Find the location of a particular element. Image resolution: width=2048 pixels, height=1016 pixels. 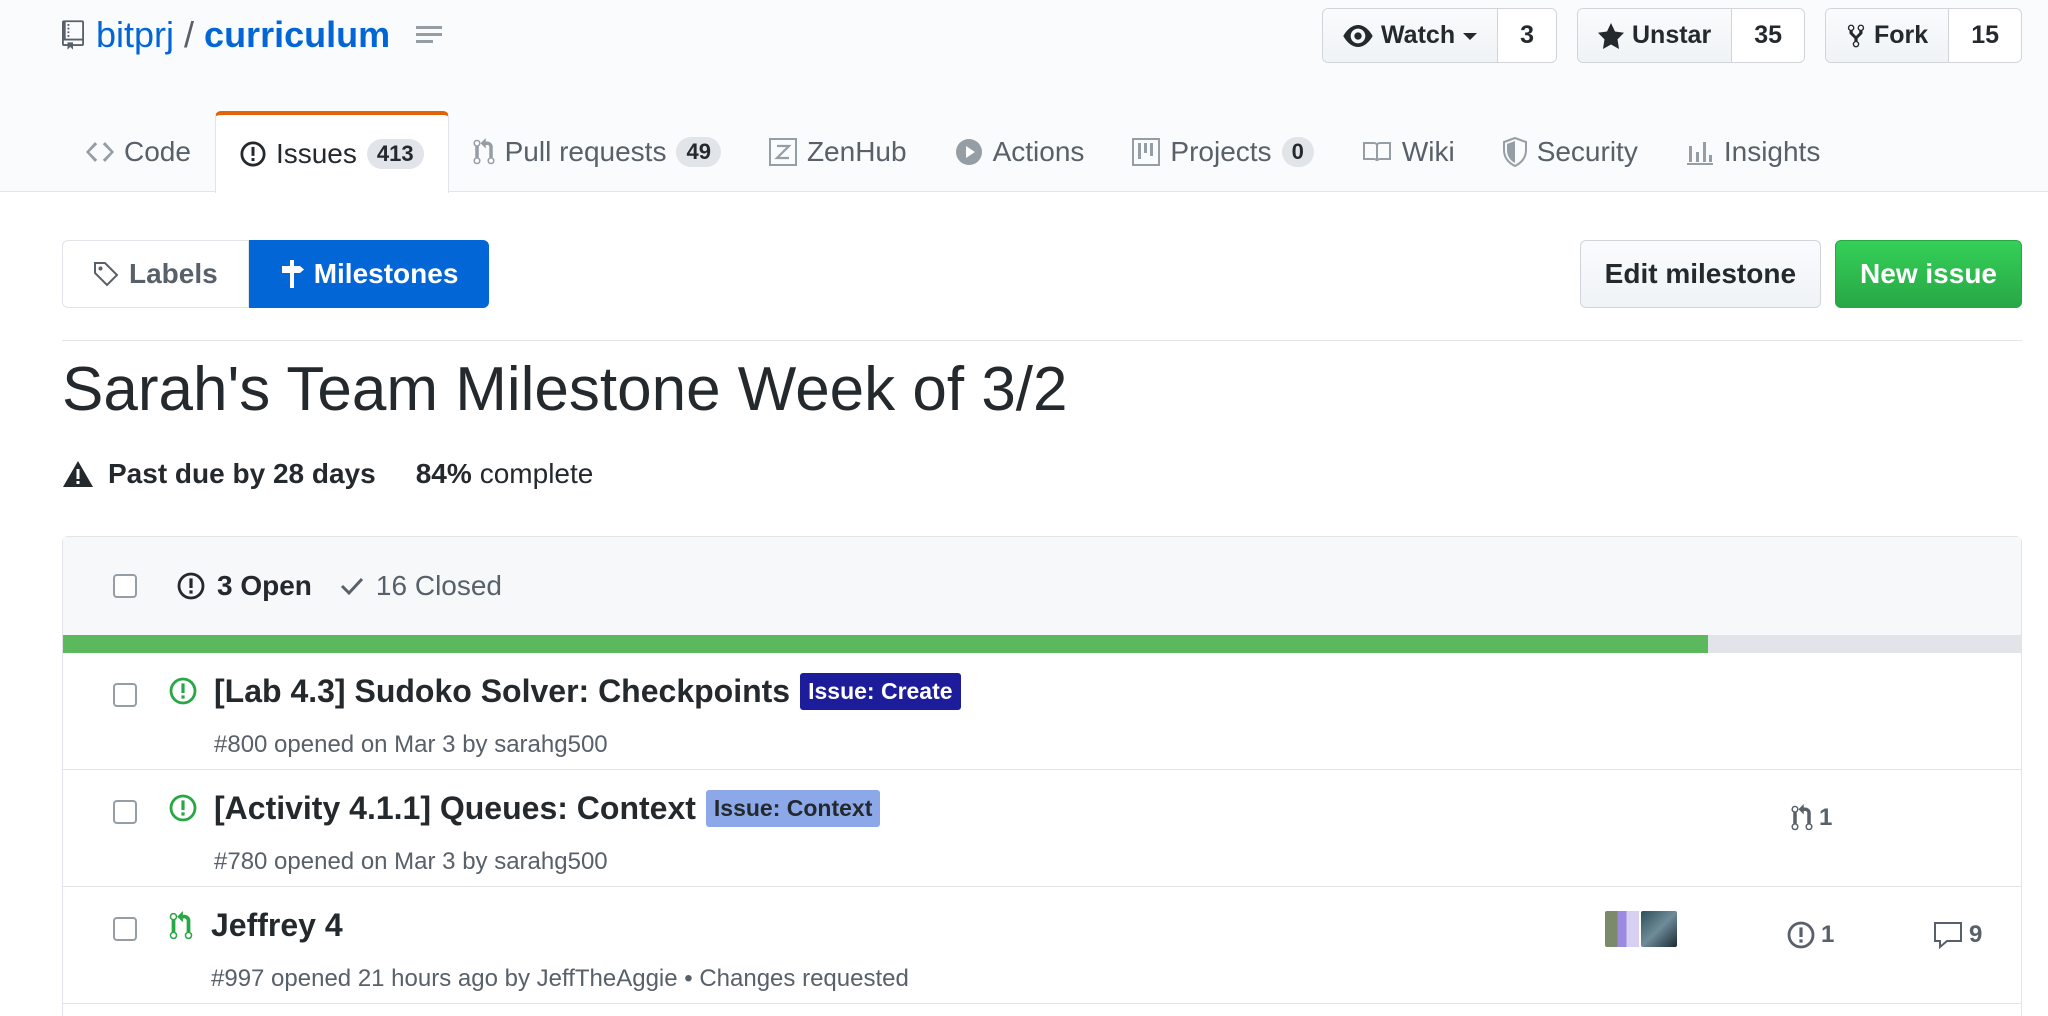

tab-pull-requests-label: Pull requests is located at coordinates (585, 151).